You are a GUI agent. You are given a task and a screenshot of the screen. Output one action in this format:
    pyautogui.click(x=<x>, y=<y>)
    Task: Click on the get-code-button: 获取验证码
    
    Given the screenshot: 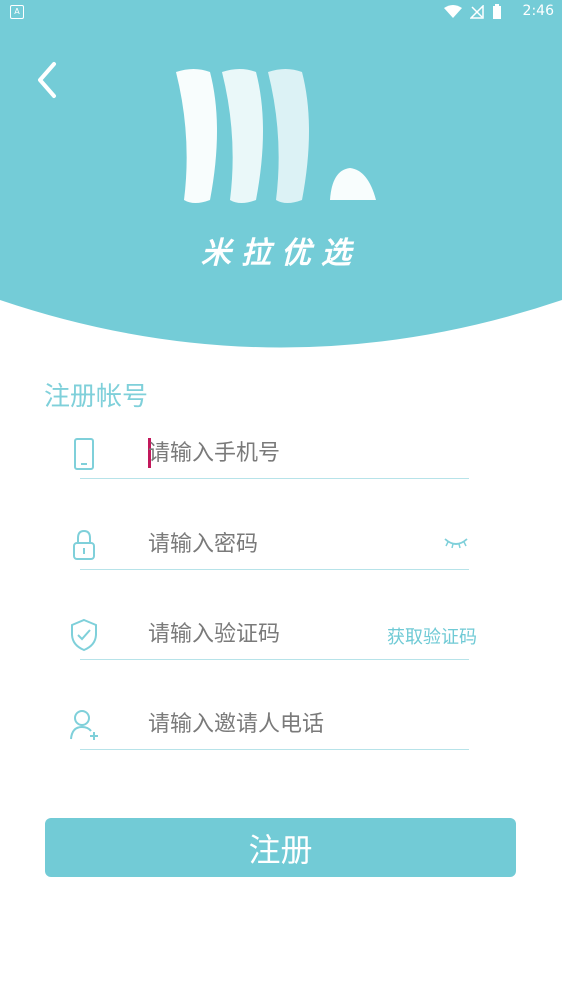 What is the action you would take?
    pyautogui.click(x=432, y=636)
    